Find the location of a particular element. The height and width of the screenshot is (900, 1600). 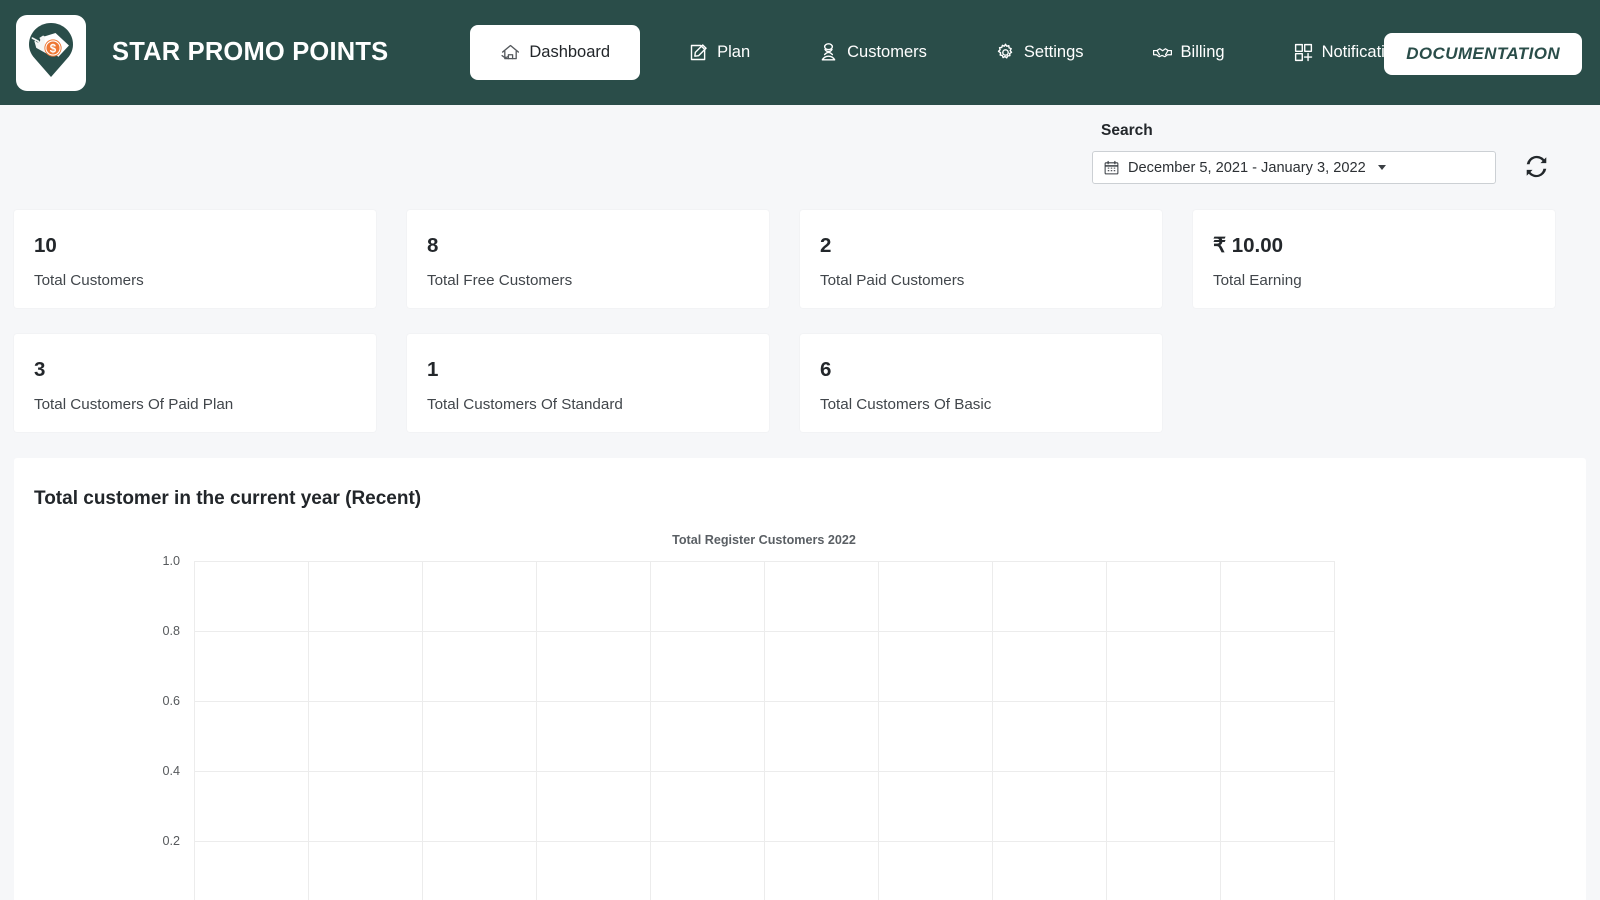

stat-label: Total Customers is located at coordinates (89, 280).